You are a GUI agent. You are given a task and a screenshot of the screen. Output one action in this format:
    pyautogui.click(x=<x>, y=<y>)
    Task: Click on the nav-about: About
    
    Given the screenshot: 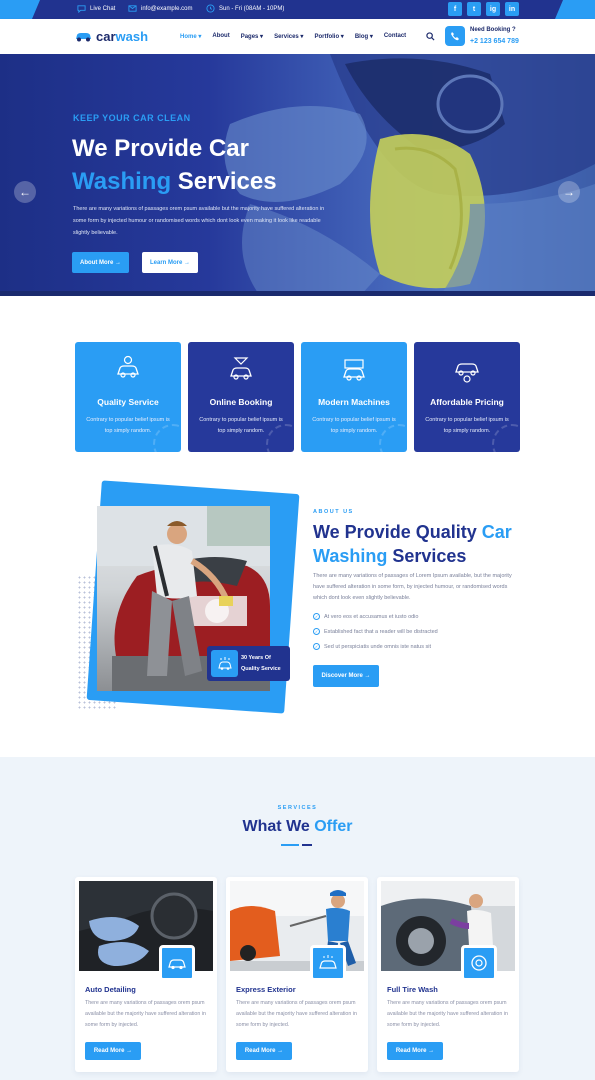 What is the action you would take?
    pyautogui.click(x=220, y=36)
    